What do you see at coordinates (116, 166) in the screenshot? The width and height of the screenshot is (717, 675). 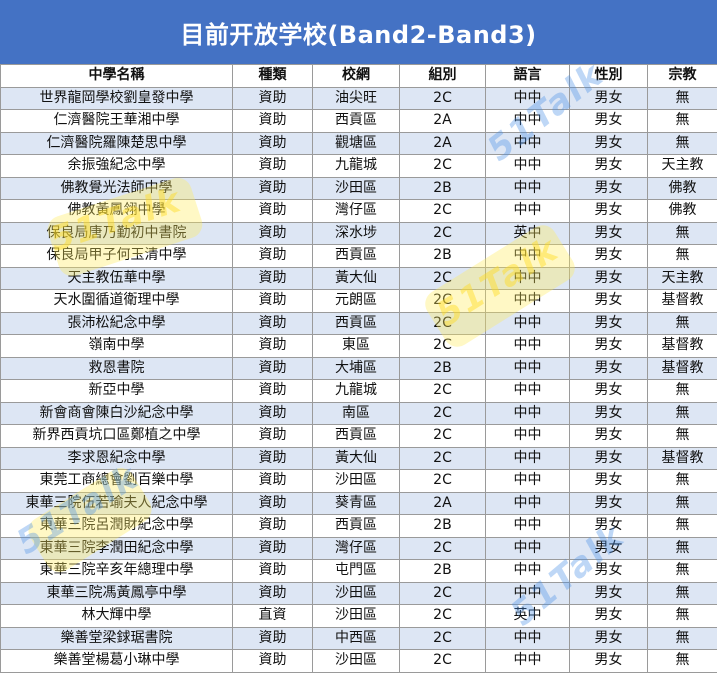 I see `cell-school-name: 余振強紀念中學` at bounding box center [116, 166].